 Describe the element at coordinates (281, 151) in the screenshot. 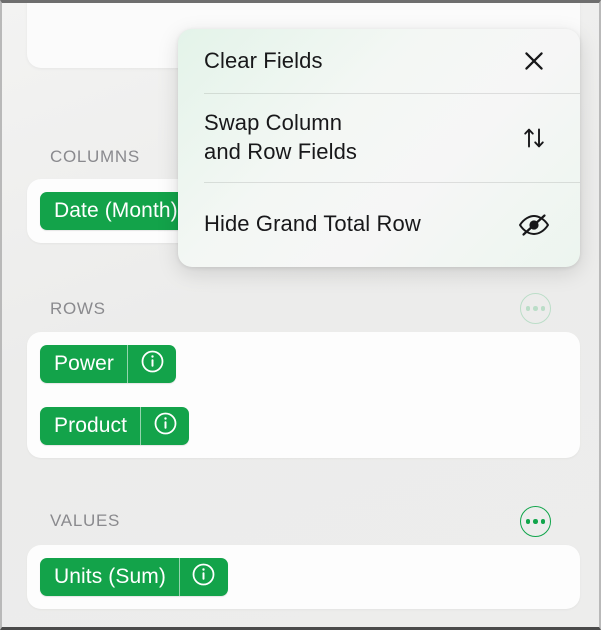

I see `menu-item-label-line2: and Row Fields` at that location.